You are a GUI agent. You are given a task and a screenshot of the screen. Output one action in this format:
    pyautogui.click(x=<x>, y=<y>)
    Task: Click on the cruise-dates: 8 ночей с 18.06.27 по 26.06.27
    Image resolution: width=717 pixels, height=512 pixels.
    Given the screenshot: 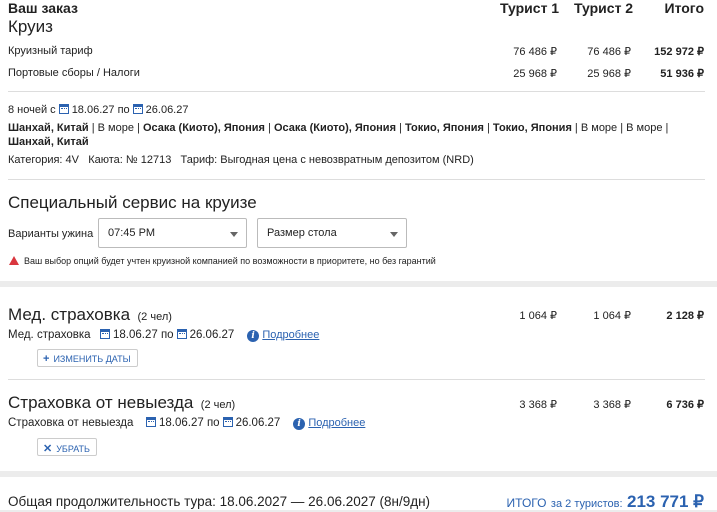 What is the action you would take?
    pyautogui.click(x=98, y=110)
    